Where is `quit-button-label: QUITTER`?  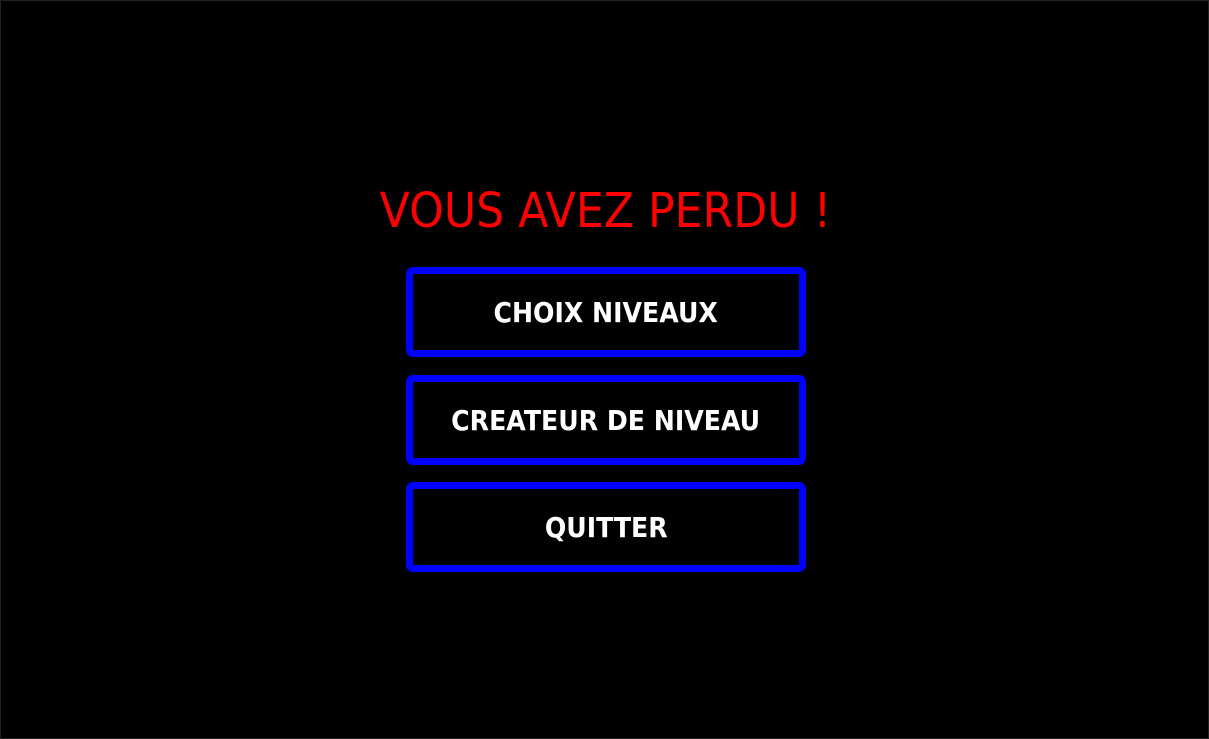
quit-button-label: QUITTER is located at coordinates (606, 527).